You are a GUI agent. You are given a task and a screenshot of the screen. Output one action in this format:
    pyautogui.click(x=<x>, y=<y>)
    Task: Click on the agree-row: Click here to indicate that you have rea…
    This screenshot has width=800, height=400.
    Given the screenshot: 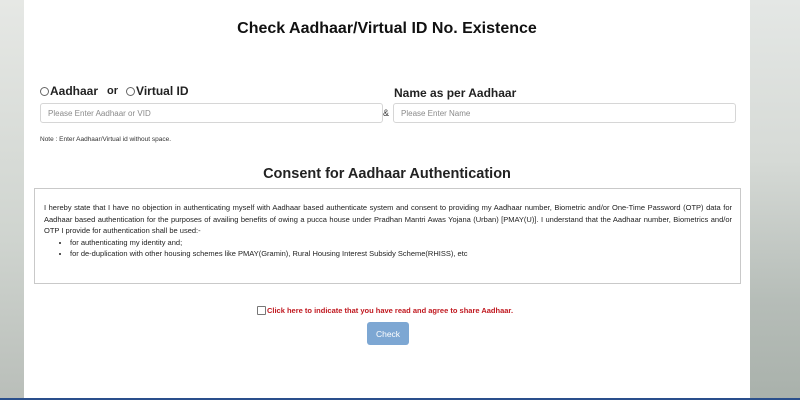 What is the action you would take?
    pyautogui.click(x=387, y=310)
    